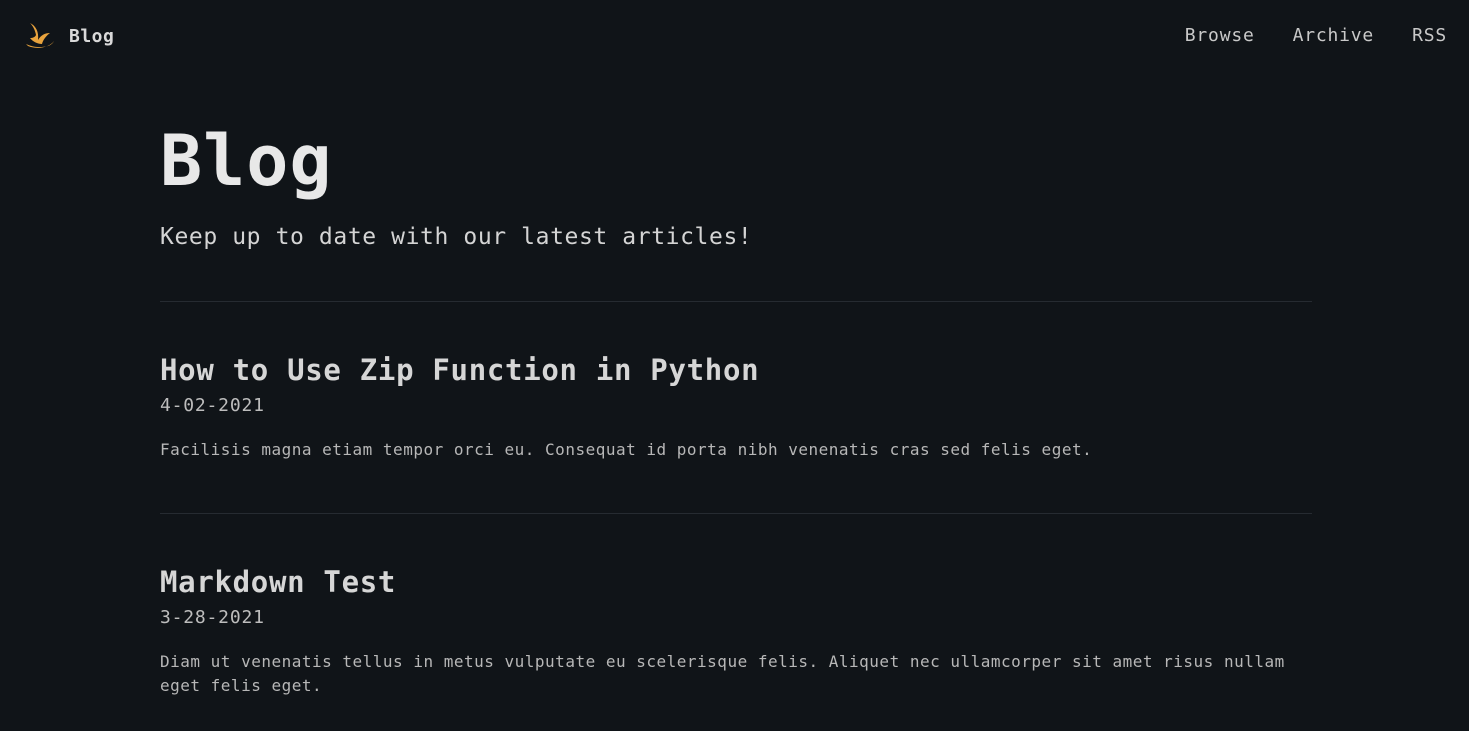 This screenshot has width=1469, height=731. What do you see at coordinates (1429, 36) in the screenshot?
I see `nav-link-rss: RSS` at bounding box center [1429, 36].